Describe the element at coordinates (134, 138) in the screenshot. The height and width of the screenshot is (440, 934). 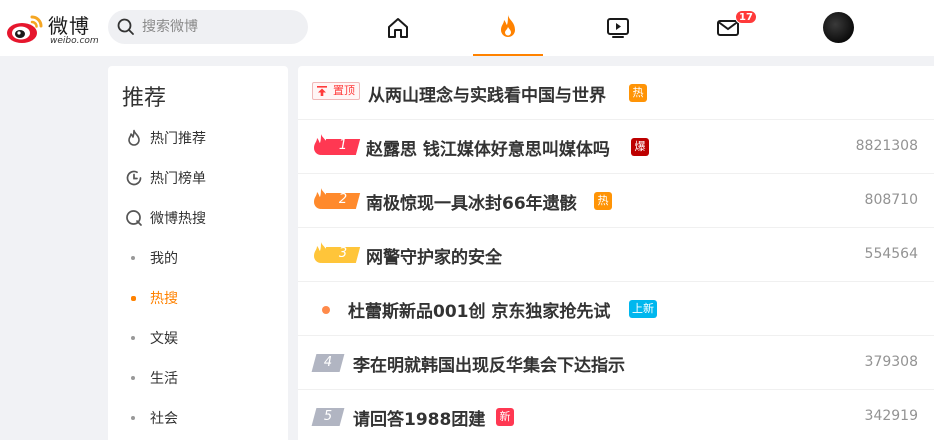
I see `flame-outline-icon` at that location.